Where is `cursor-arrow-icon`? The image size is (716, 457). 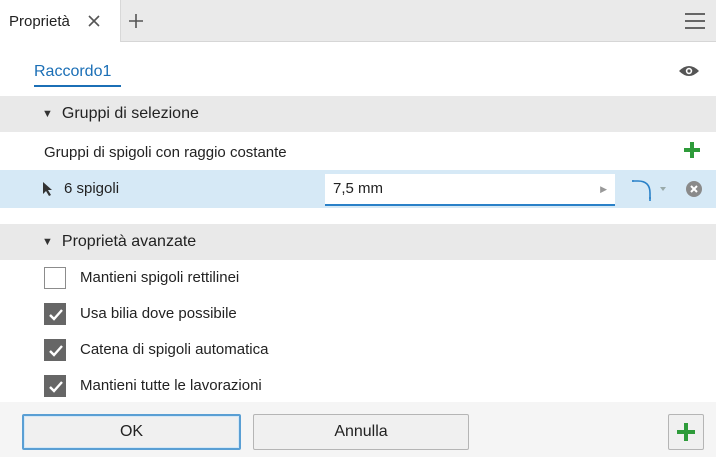
cursor-arrow-icon is located at coordinates (48, 189).